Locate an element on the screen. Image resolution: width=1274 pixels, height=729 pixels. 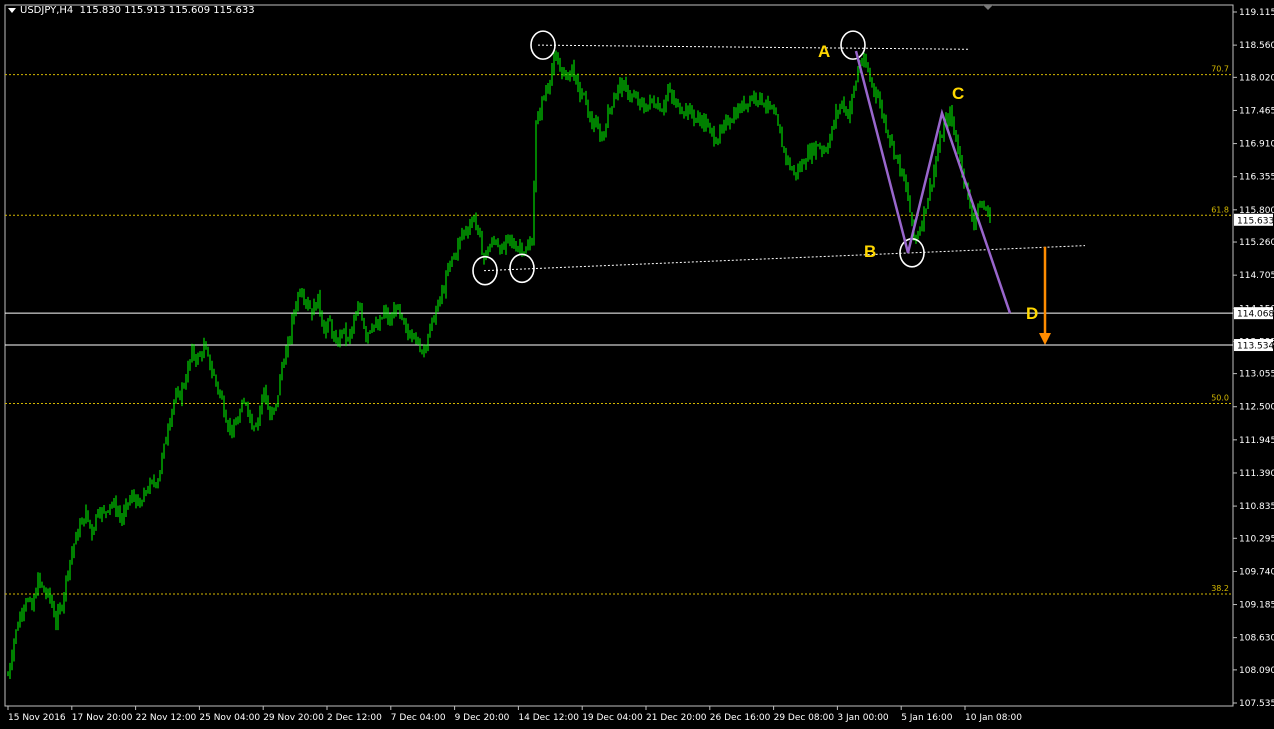
y-tick-label: 119.115 is located at coordinates (1256, 13).